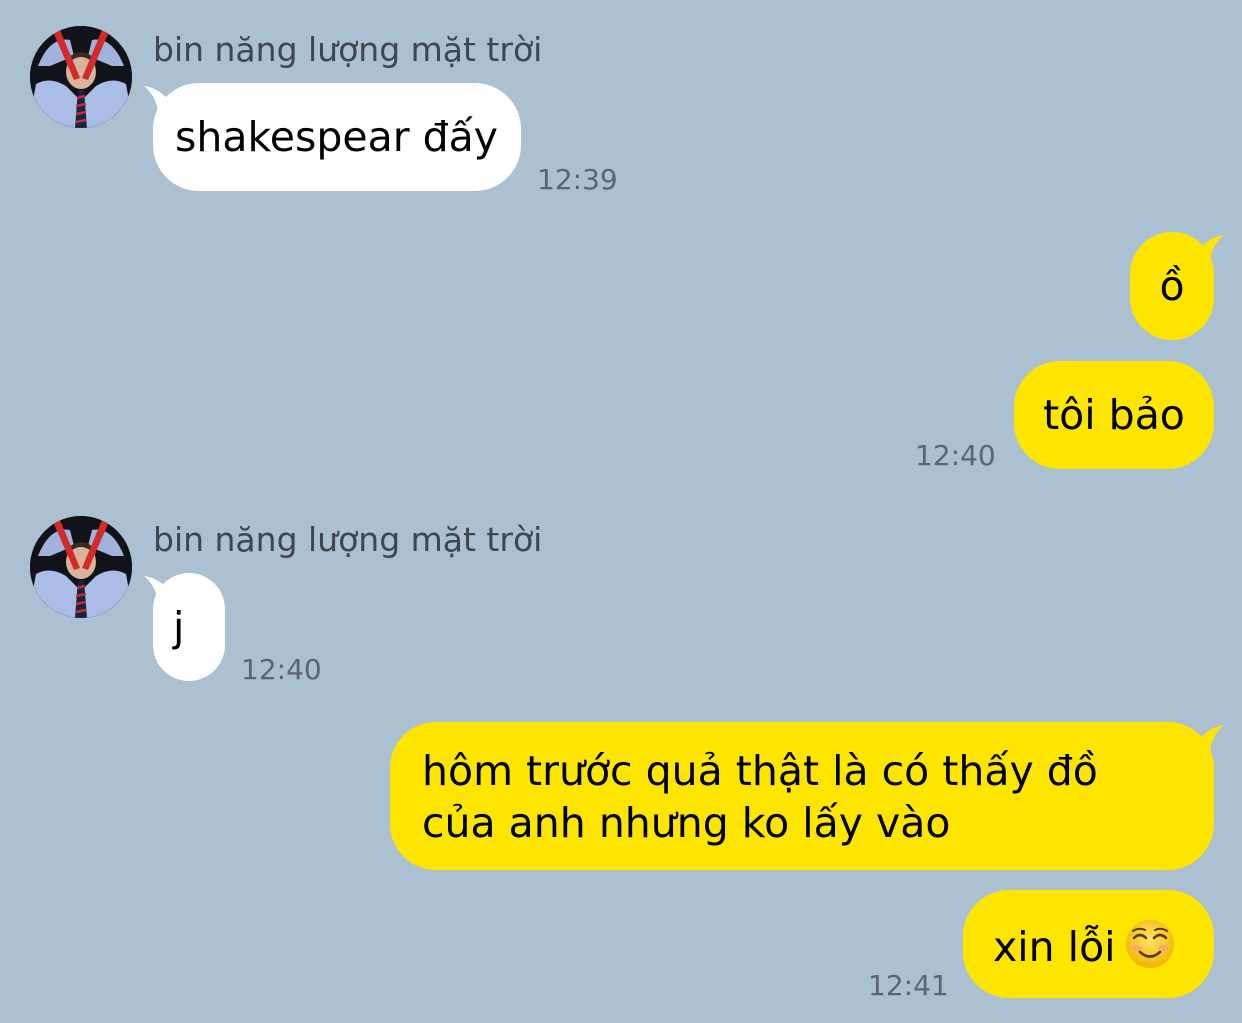 The image size is (1242, 1023). What do you see at coordinates (908, 985) in the screenshot?
I see `message-time: 12:41` at bounding box center [908, 985].